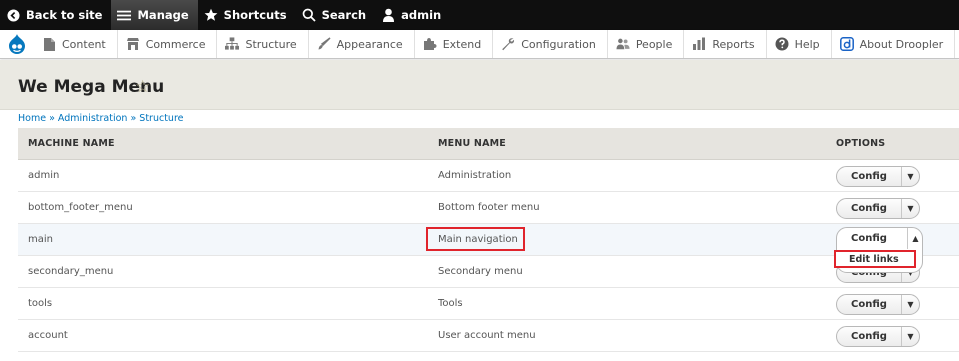 The image size is (959, 361). Describe the element at coordinates (699, 44) in the screenshot. I see `bar-chart-icon` at that location.